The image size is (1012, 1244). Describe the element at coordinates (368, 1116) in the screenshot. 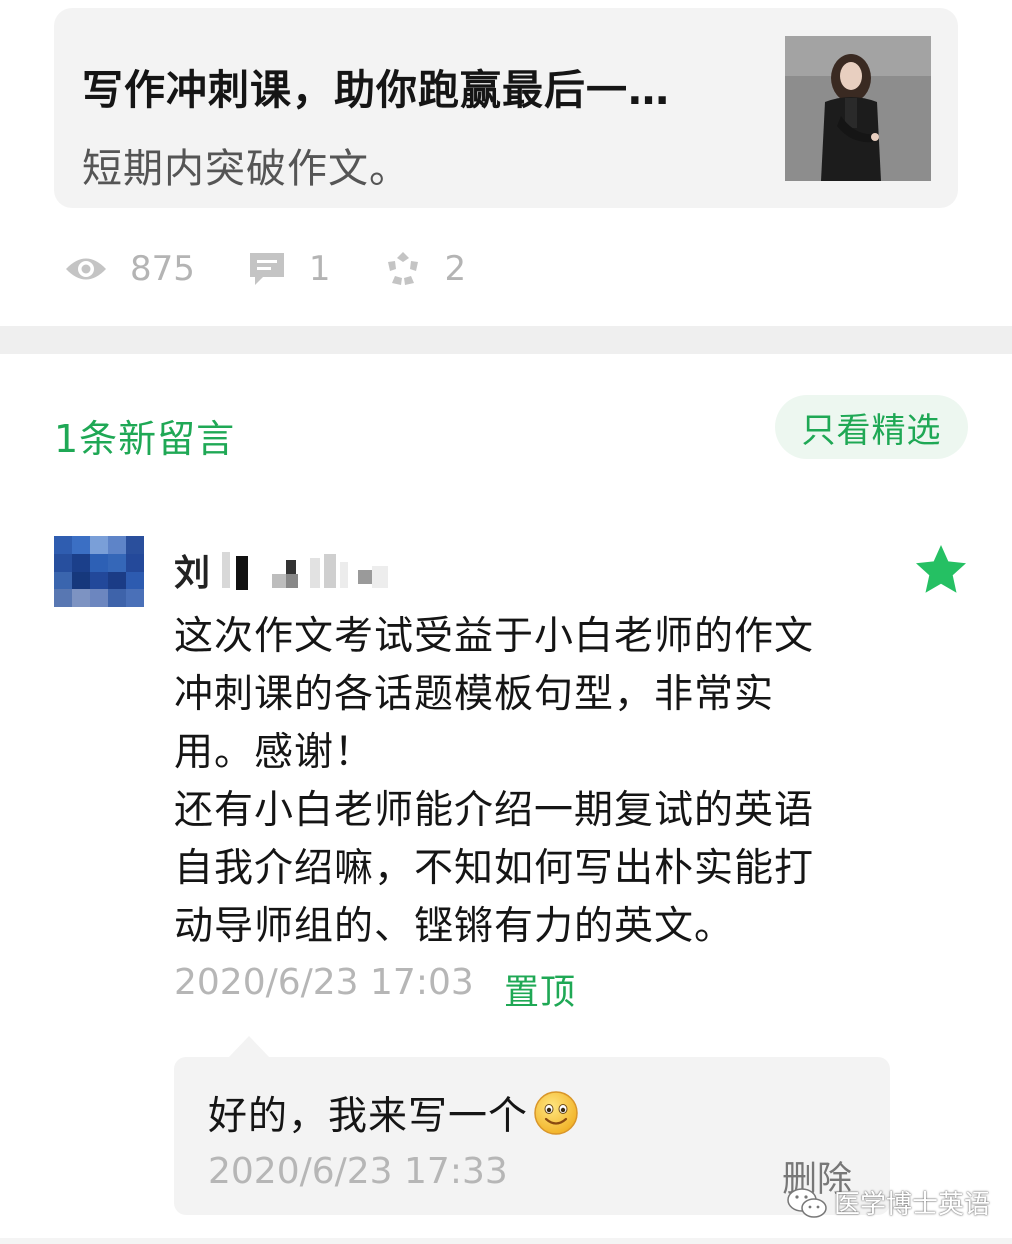

I see `reply-text: 好的，我来写一个` at that location.